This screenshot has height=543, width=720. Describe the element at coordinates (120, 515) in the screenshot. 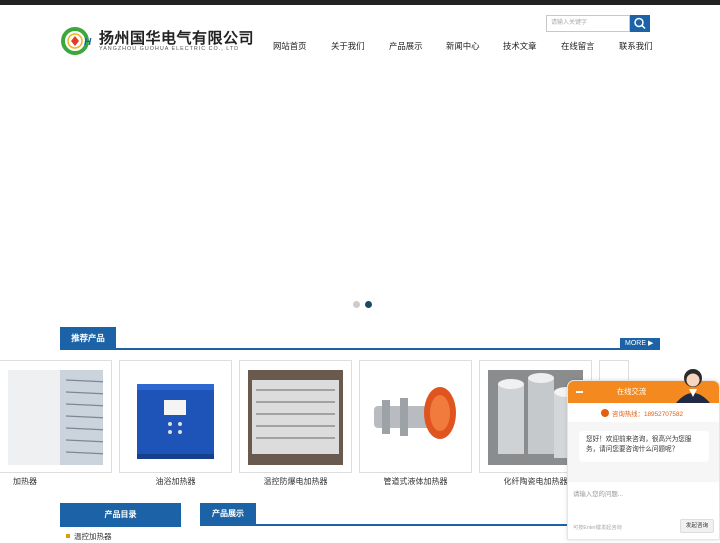

I see `sidebar-title: 产品目录` at that location.